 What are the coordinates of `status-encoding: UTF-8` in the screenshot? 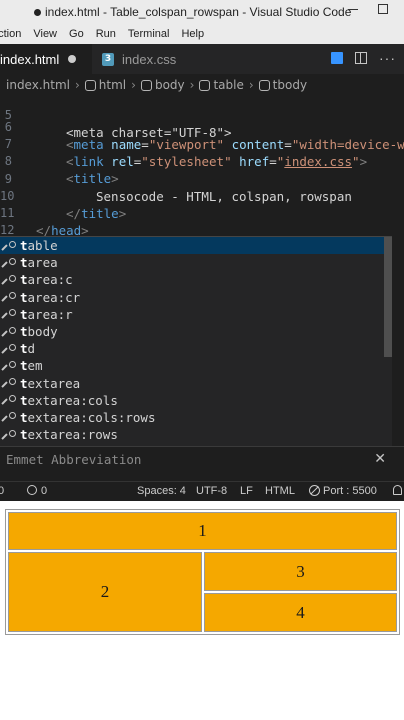 It's located at (211, 491).